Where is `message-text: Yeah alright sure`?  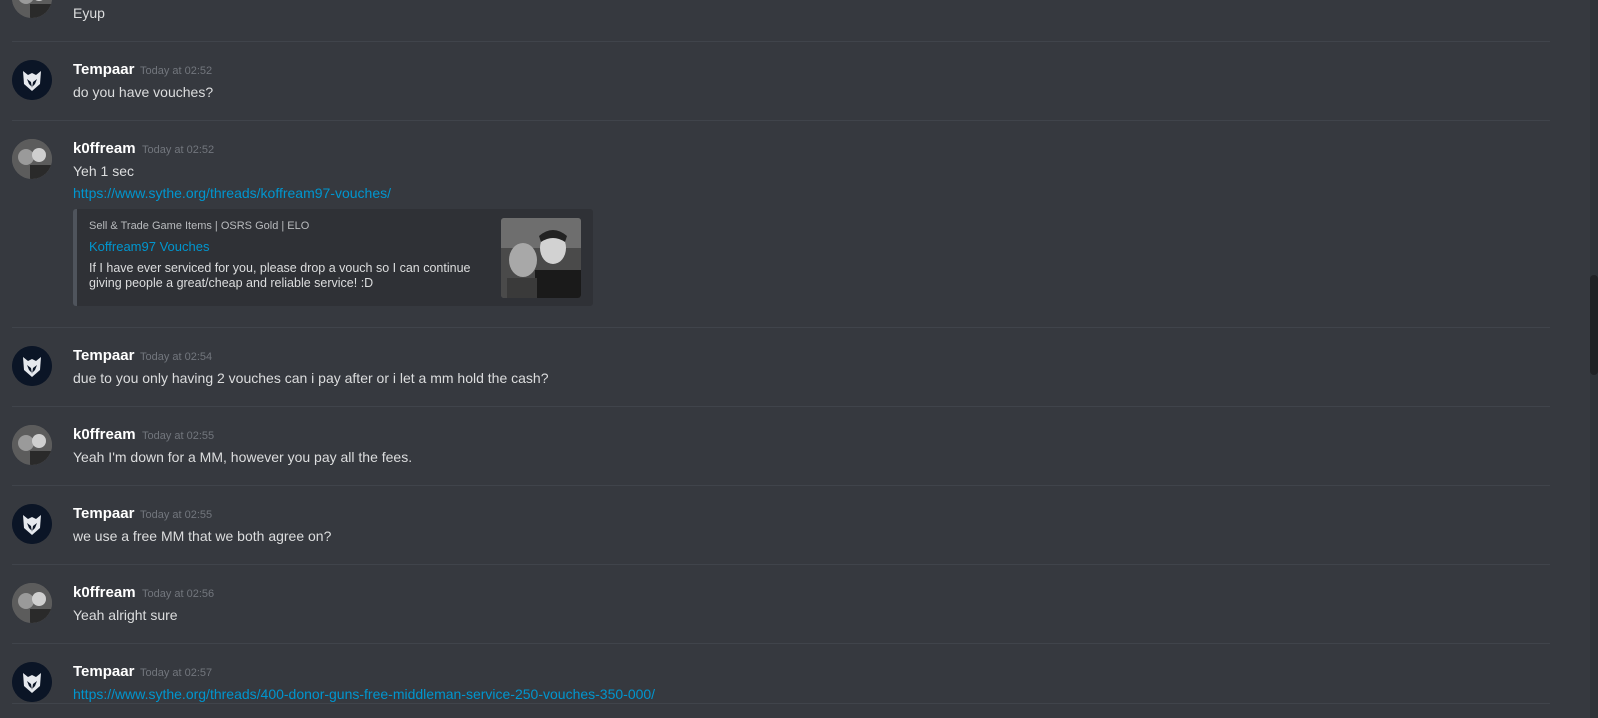
message-text: Yeah alright sure is located at coordinates (125, 615).